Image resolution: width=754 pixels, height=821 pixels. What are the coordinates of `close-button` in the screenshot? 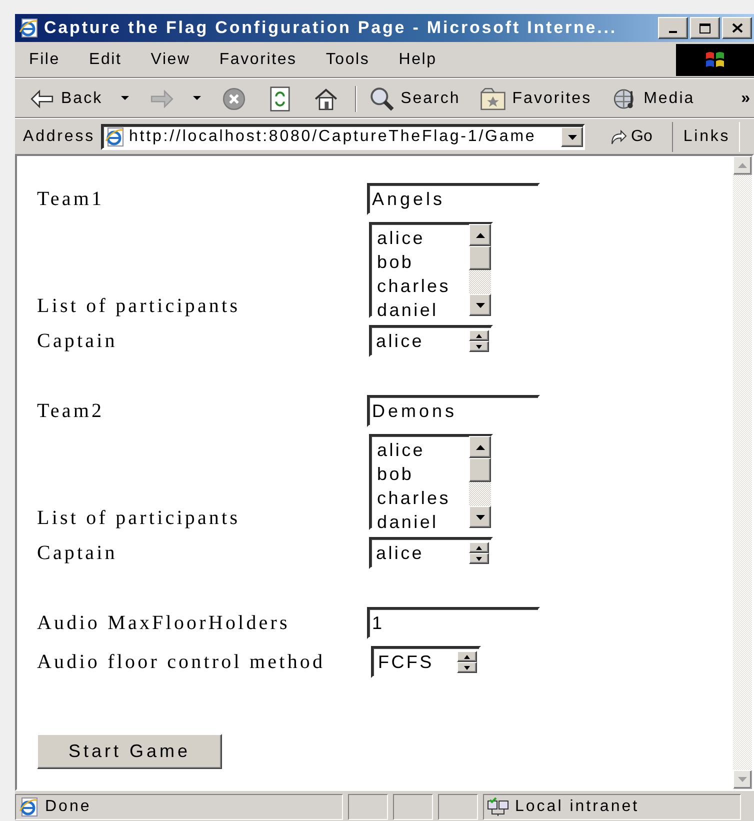 It's located at (737, 28).